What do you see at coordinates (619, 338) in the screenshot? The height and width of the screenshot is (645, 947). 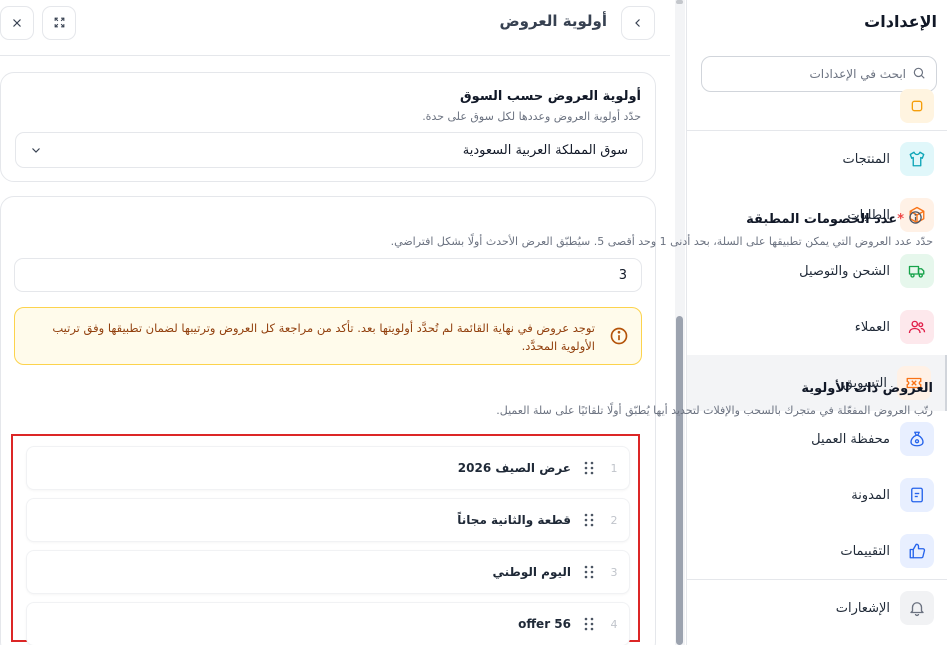 I see `alert-info-icon` at bounding box center [619, 338].